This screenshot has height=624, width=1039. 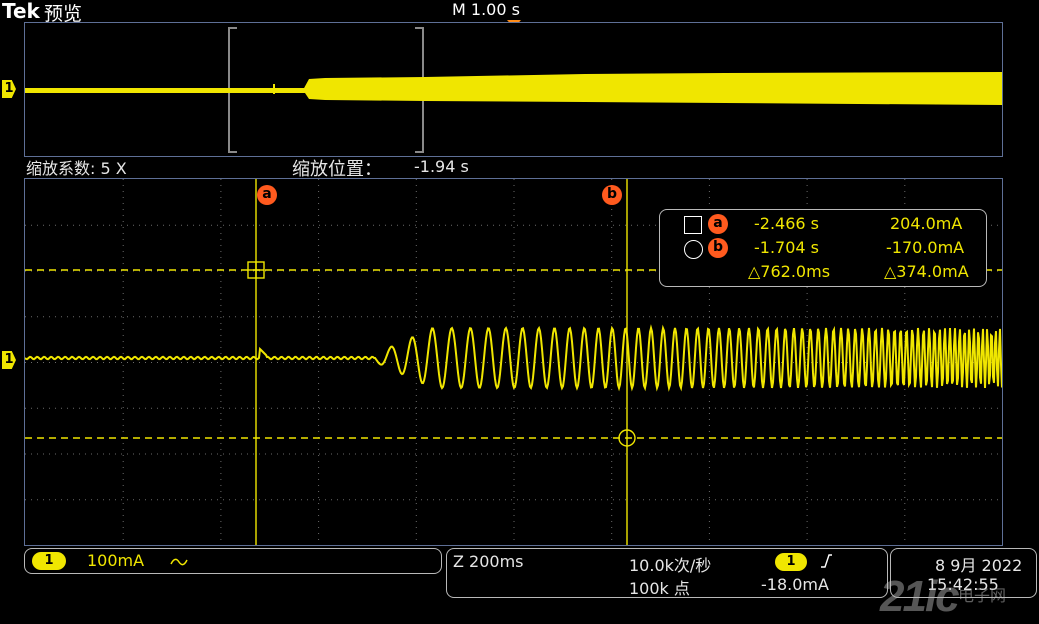 What do you see at coordinates (659, 588) in the screenshot?
I see `record-length: 100k 点` at bounding box center [659, 588].